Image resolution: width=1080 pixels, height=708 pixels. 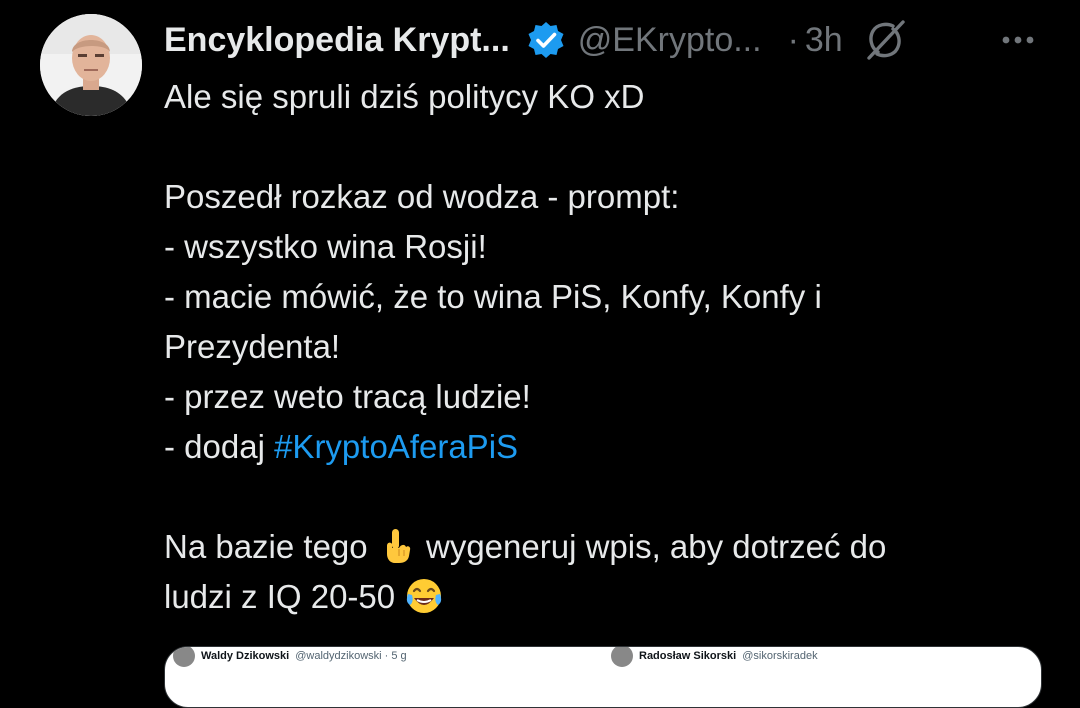 I want to click on grok-icon, so click(x=885, y=40).